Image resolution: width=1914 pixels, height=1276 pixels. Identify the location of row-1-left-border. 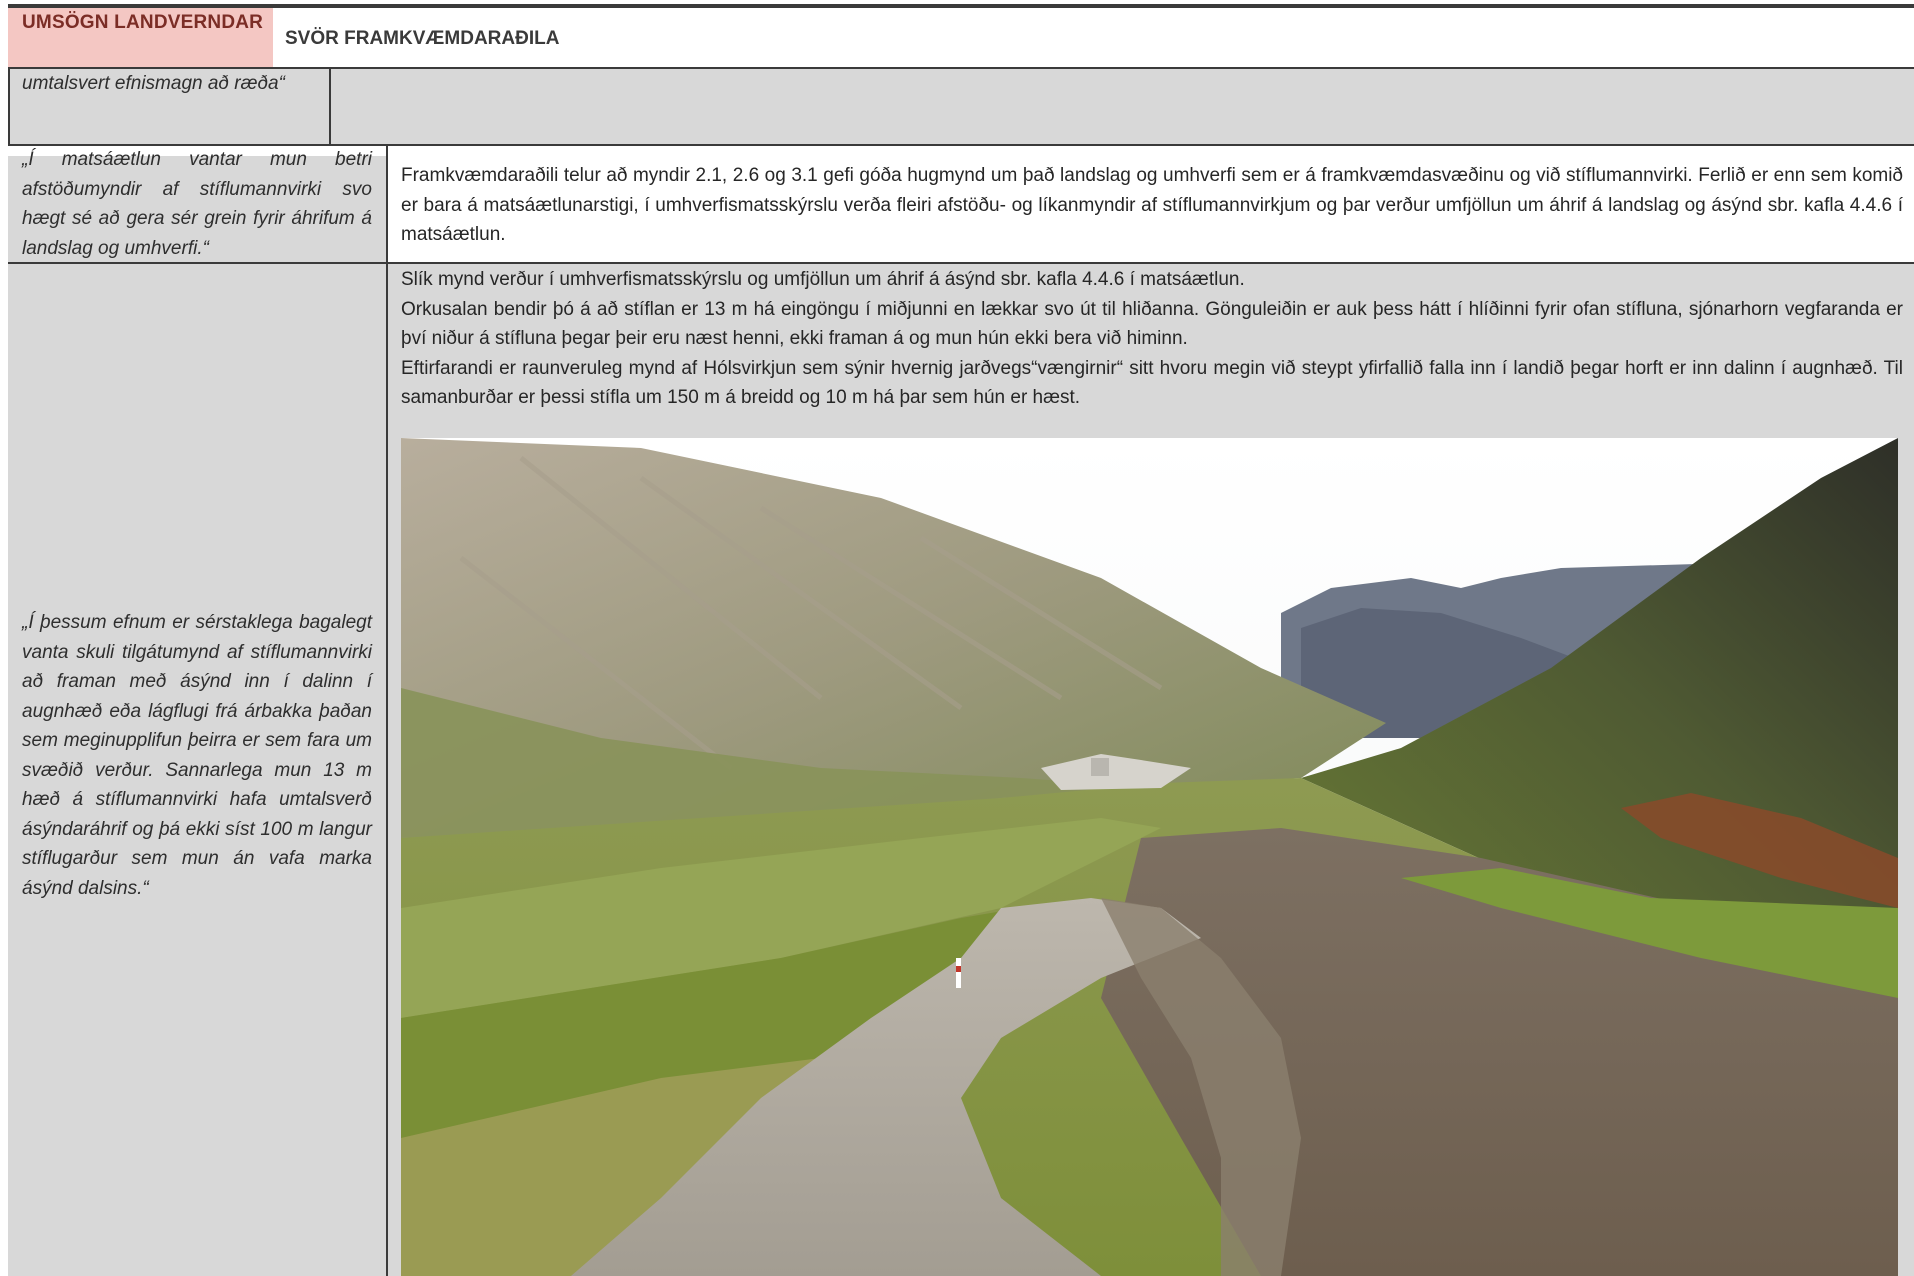
(9, 106).